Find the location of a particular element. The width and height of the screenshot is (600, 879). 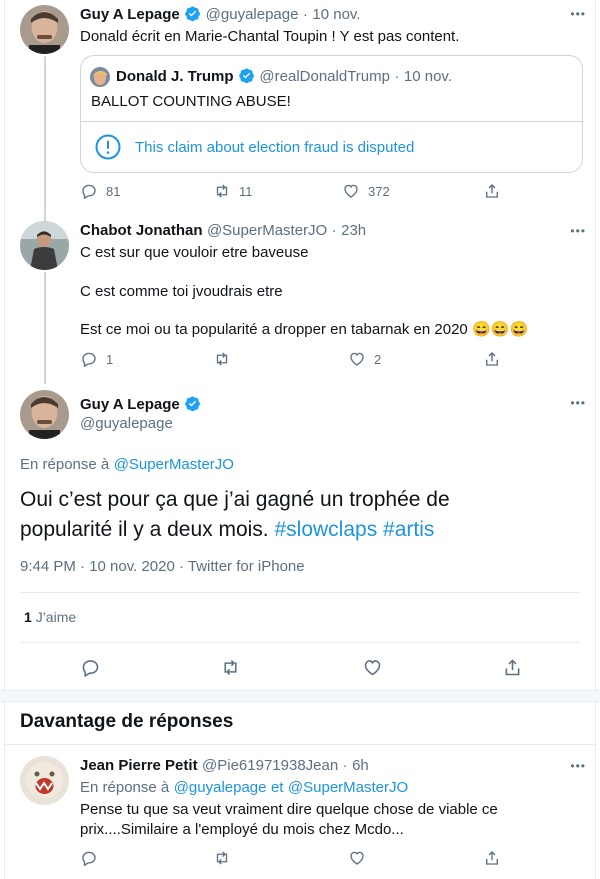

like-button: 2 is located at coordinates (364, 359).